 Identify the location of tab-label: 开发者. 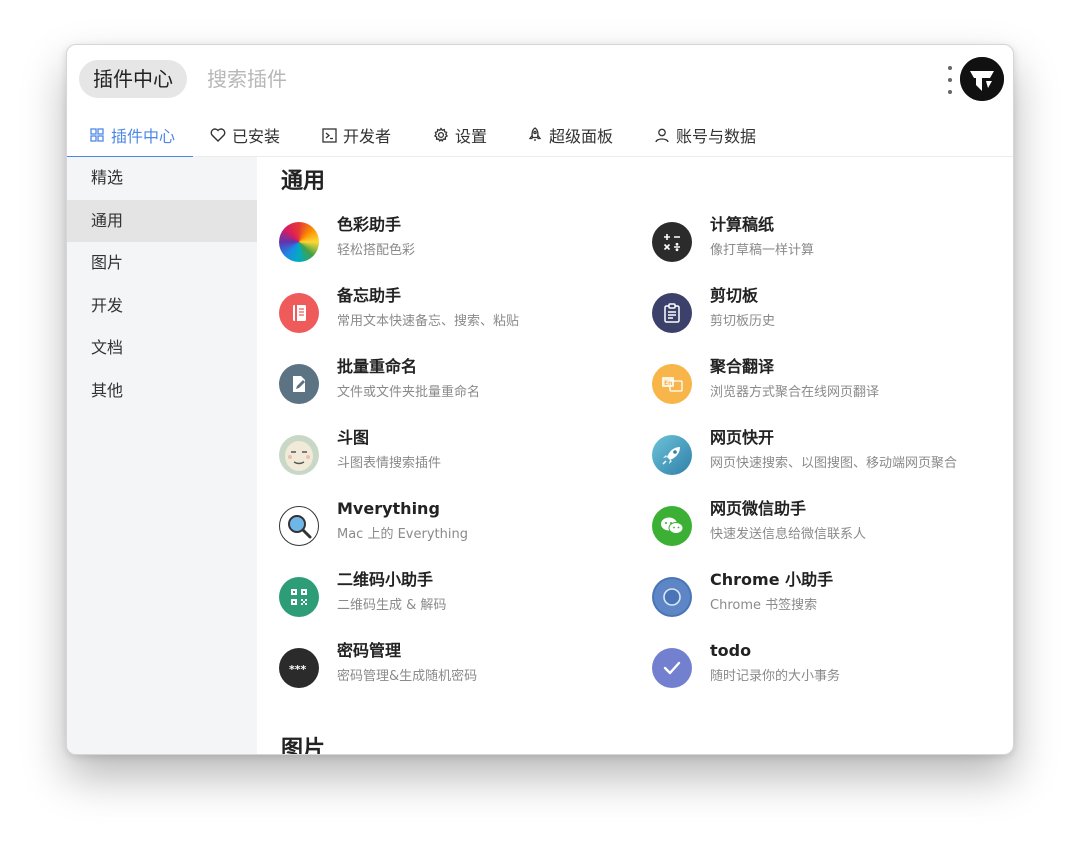
(367, 136).